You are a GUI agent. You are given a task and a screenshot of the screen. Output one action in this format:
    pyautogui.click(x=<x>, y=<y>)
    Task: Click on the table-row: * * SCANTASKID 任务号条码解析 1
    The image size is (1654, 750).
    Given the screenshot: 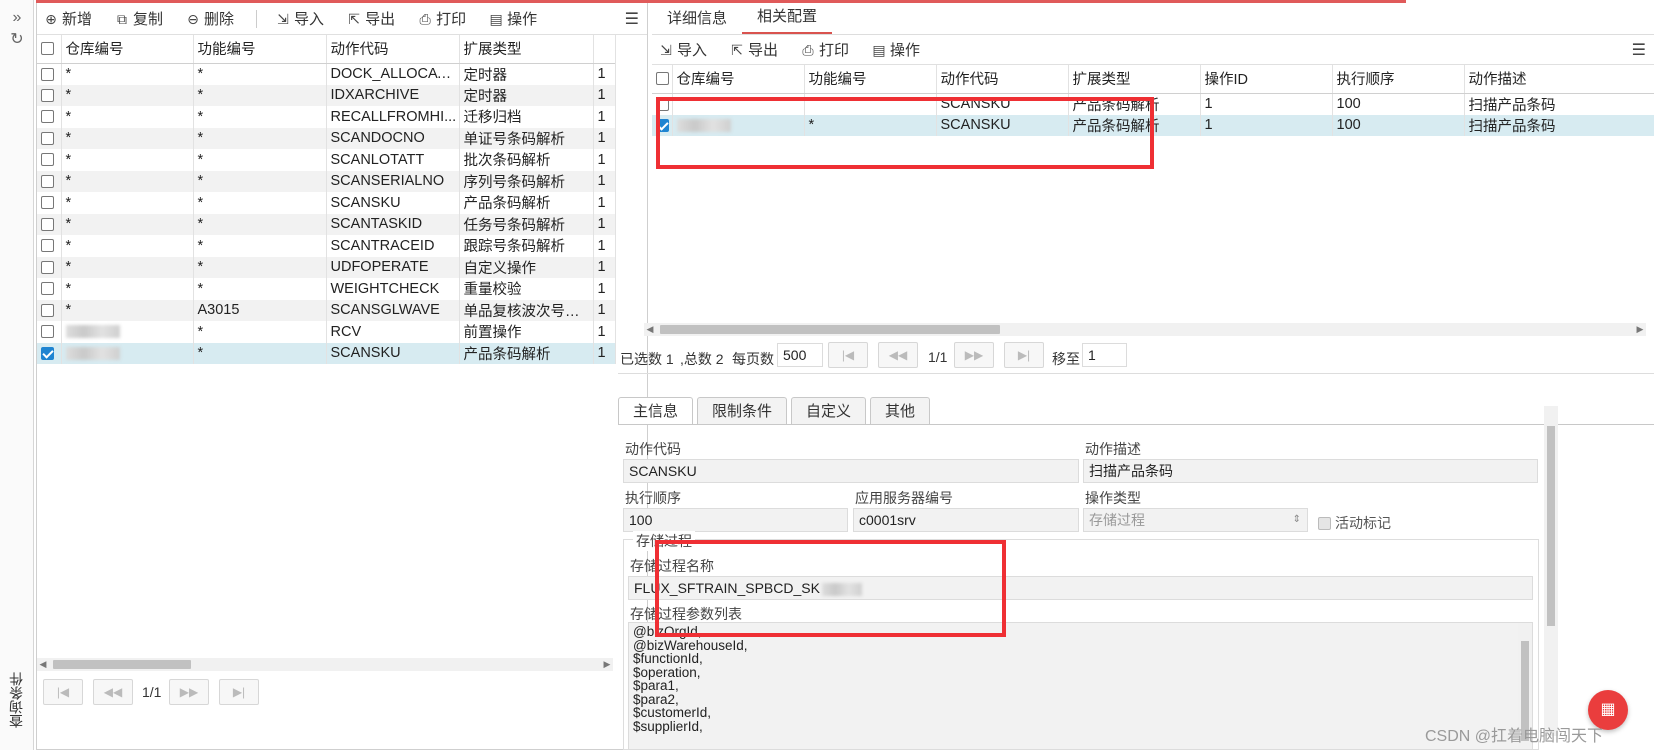 What is the action you would take?
    pyautogui.click(x=326, y=224)
    